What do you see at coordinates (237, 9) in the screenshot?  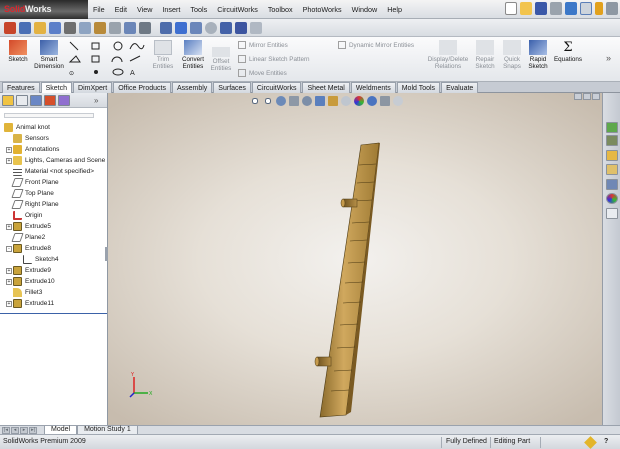 I see `menu-circuitworks: CircuitWorks` at bounding box center [237, 9].